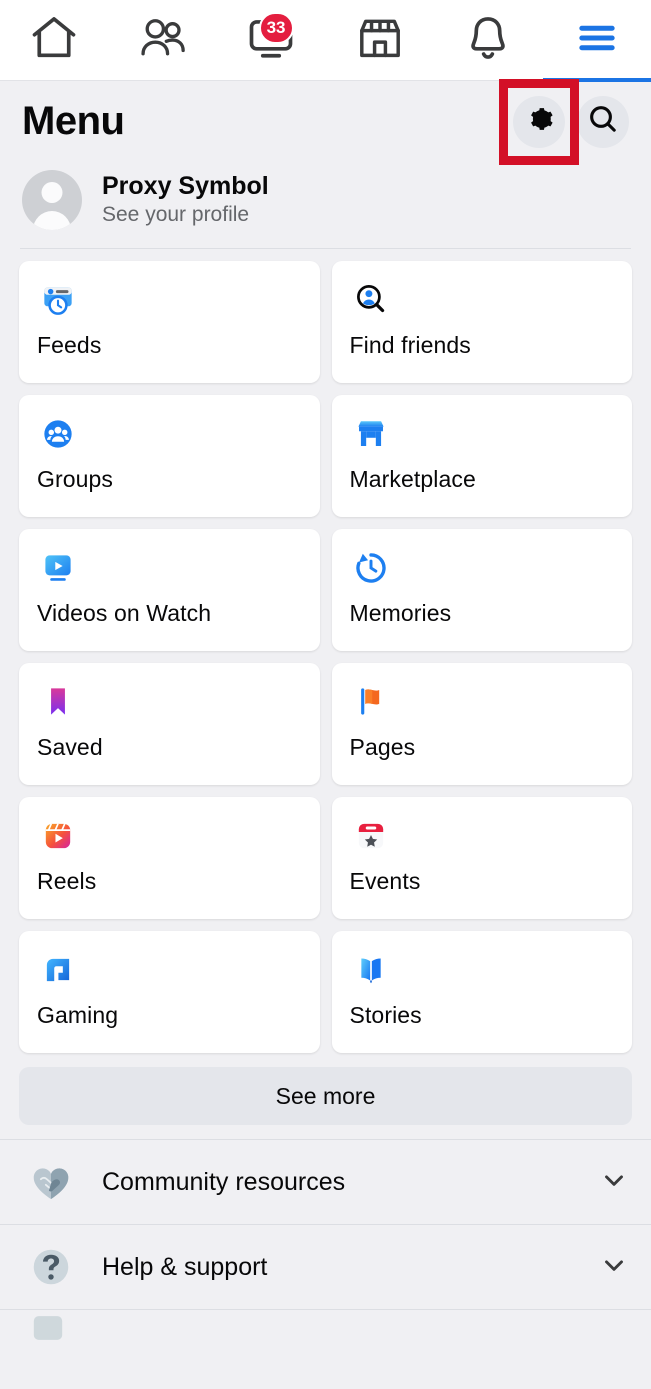 The image size is (651, 1389). I want to click on menu-tile-label: Pages, so click(382, 747).